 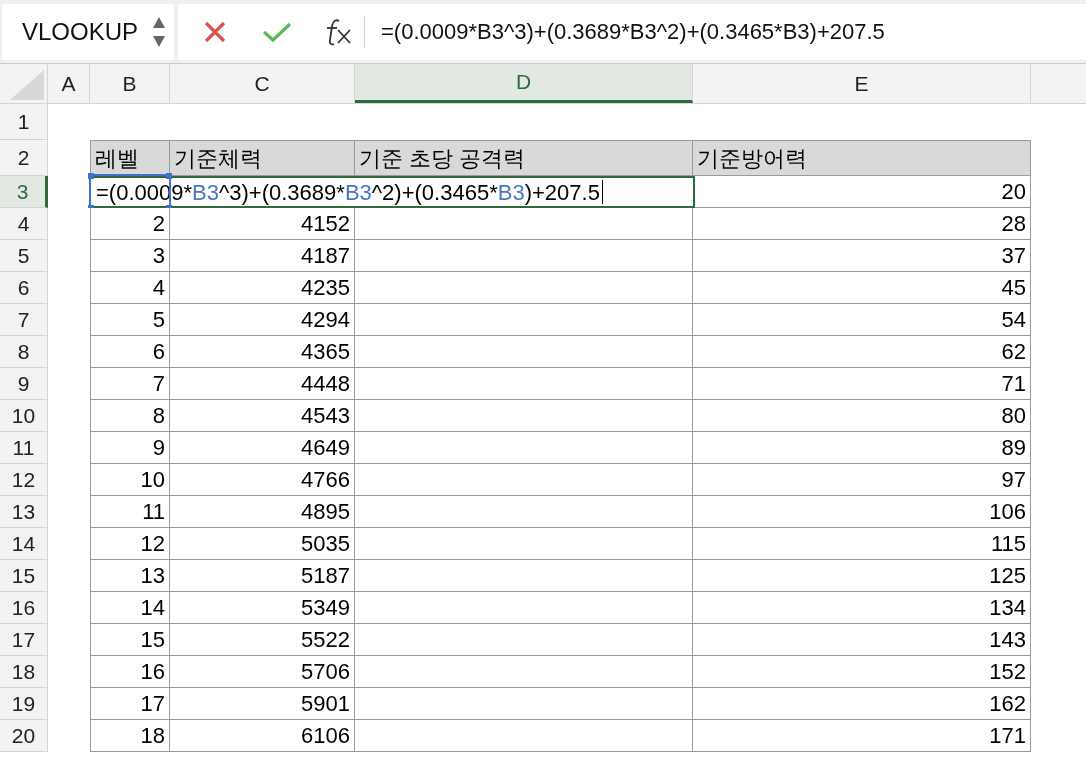 What do you see at coordinates (88, 31) in the screenshot?
I see `name-box: VLOOKUP` at bounding box center [88, 31].